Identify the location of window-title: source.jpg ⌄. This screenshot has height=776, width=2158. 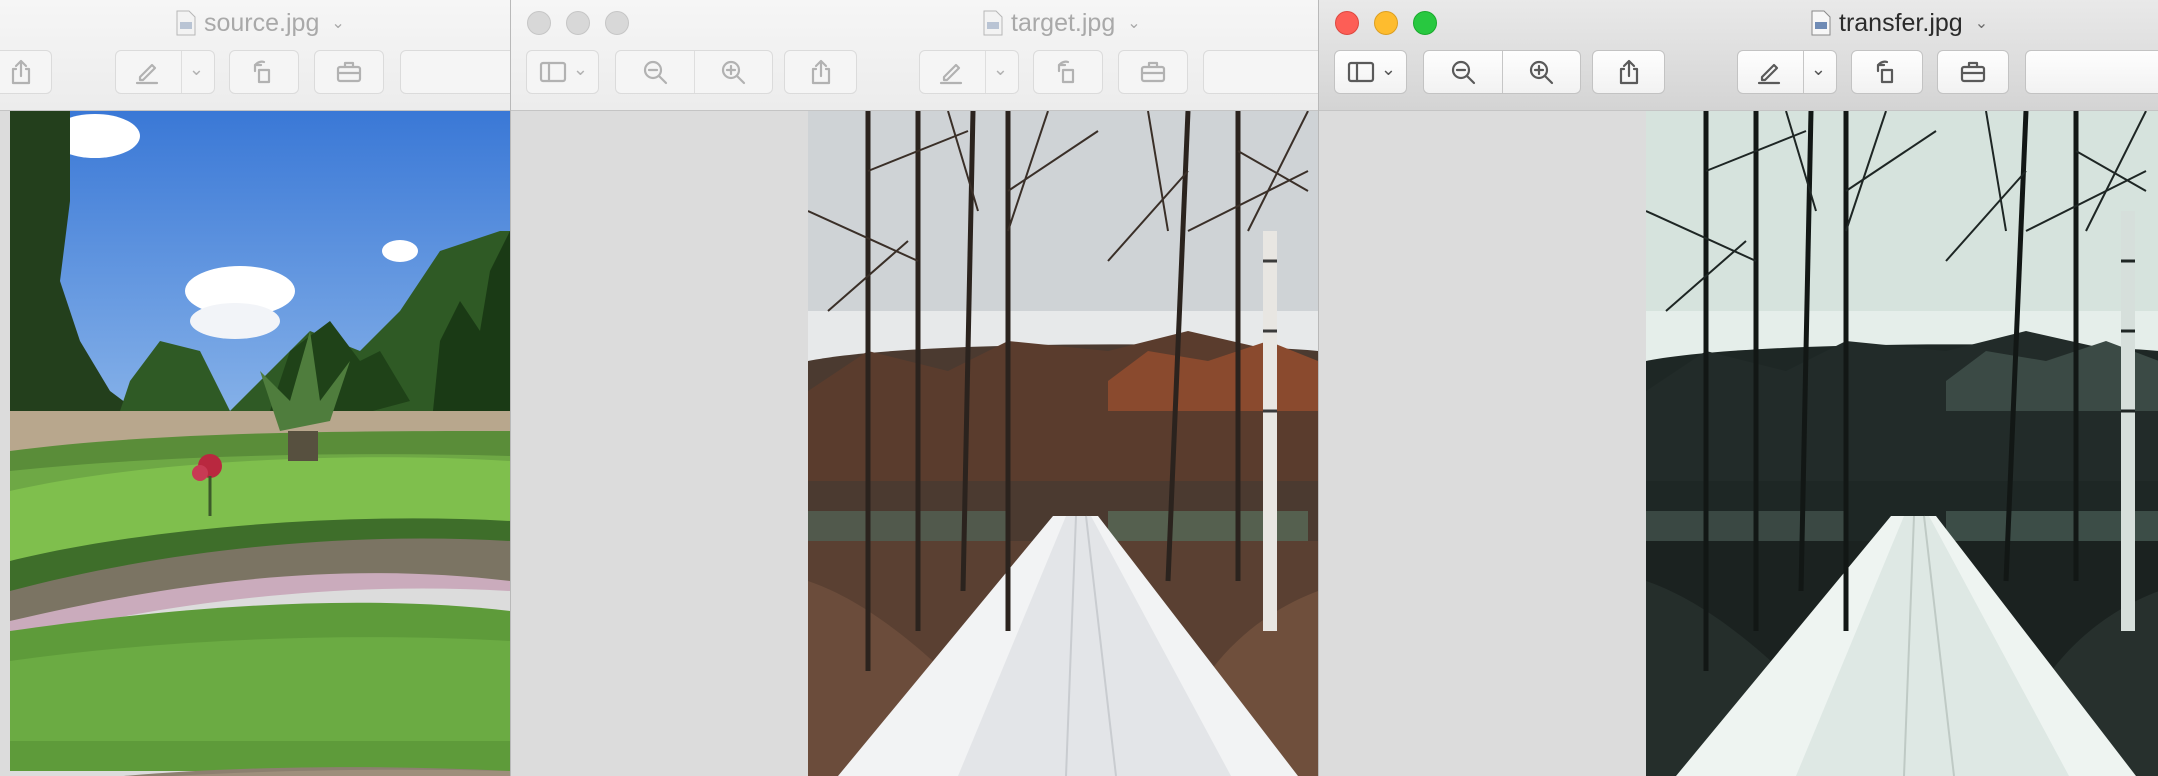
(260, 23).